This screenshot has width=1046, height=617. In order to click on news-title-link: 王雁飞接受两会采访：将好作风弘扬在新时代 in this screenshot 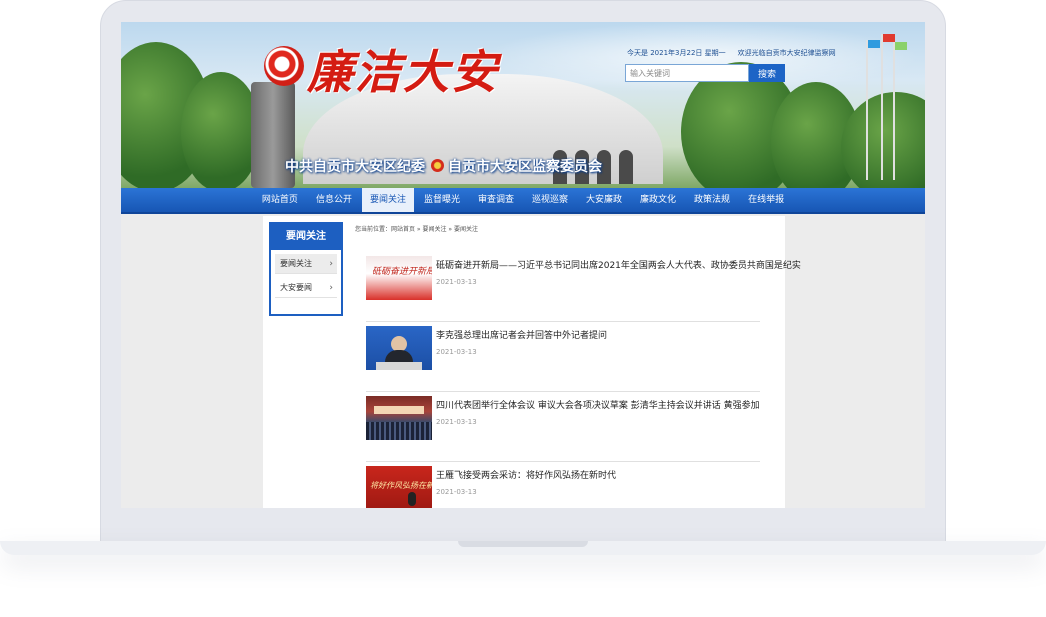, I will do `click(526, 474)`.